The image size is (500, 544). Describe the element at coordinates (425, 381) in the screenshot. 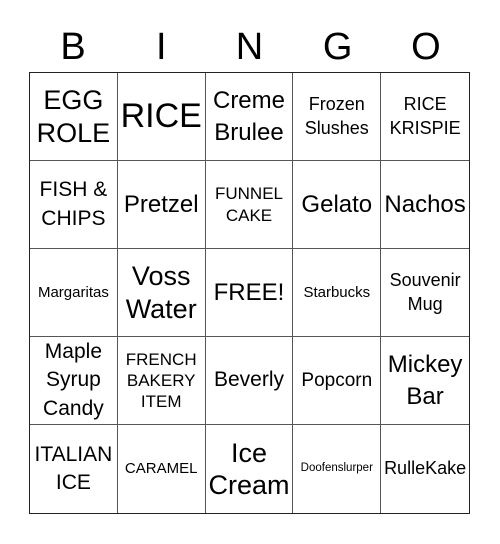

I see `bingo-cell: Mickey Bar` at that location.